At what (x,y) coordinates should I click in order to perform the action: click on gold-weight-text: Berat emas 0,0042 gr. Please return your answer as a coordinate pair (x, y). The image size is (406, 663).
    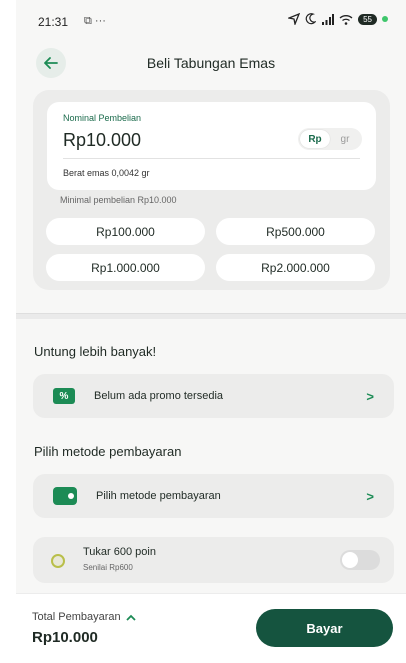
    Looking at the image, I should click on (106, 173).